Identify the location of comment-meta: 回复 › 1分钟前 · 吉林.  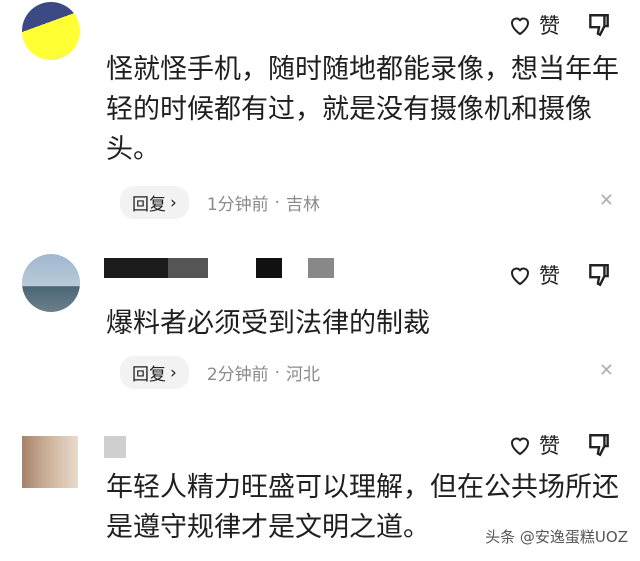
(220, 202).